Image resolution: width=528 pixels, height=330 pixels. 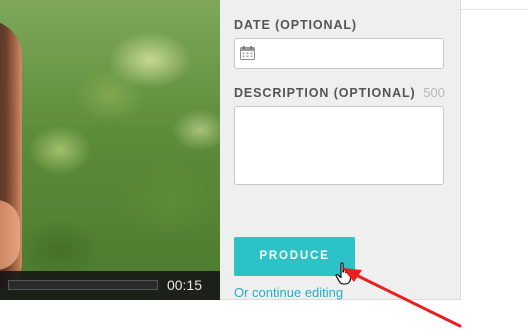 I want to click on calendar-icon, so click(x=247, y=53).